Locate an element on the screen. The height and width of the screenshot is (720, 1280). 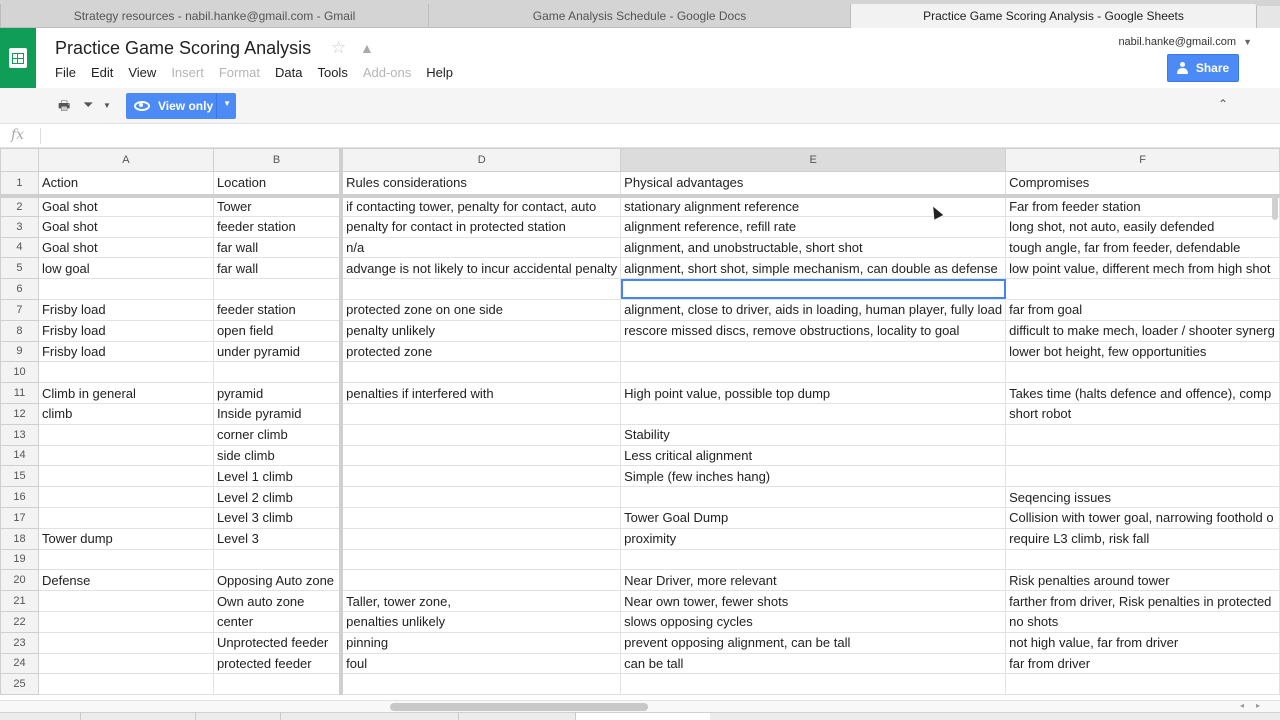
browser-tab-docs: Game Analysis Schedule - Google Docs is located at coordinates (639, 16).